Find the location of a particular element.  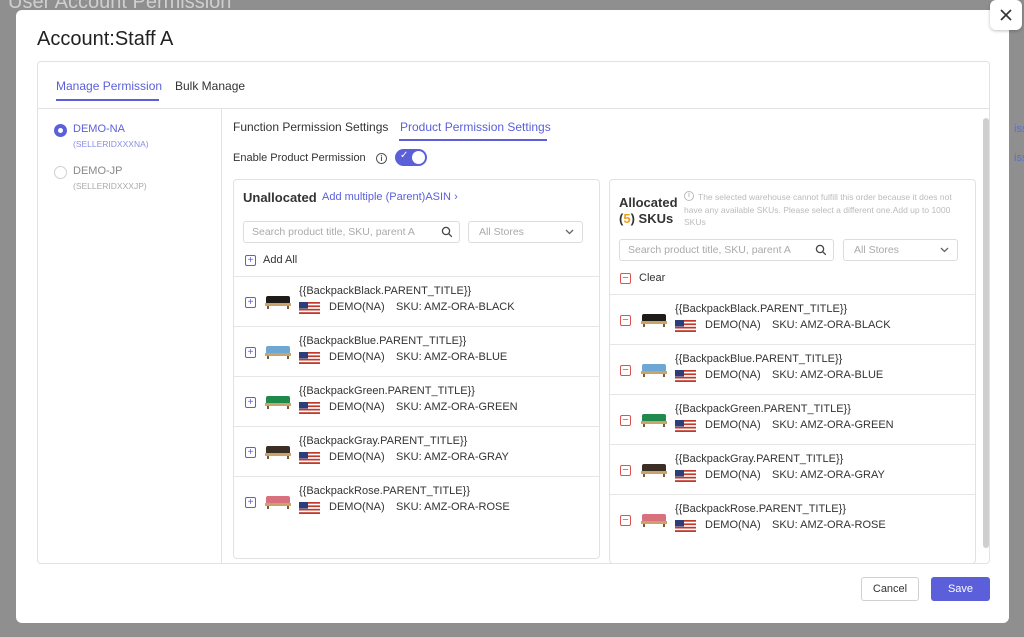

modal-title: Account:Staff A is located at coordinates (105, 39).